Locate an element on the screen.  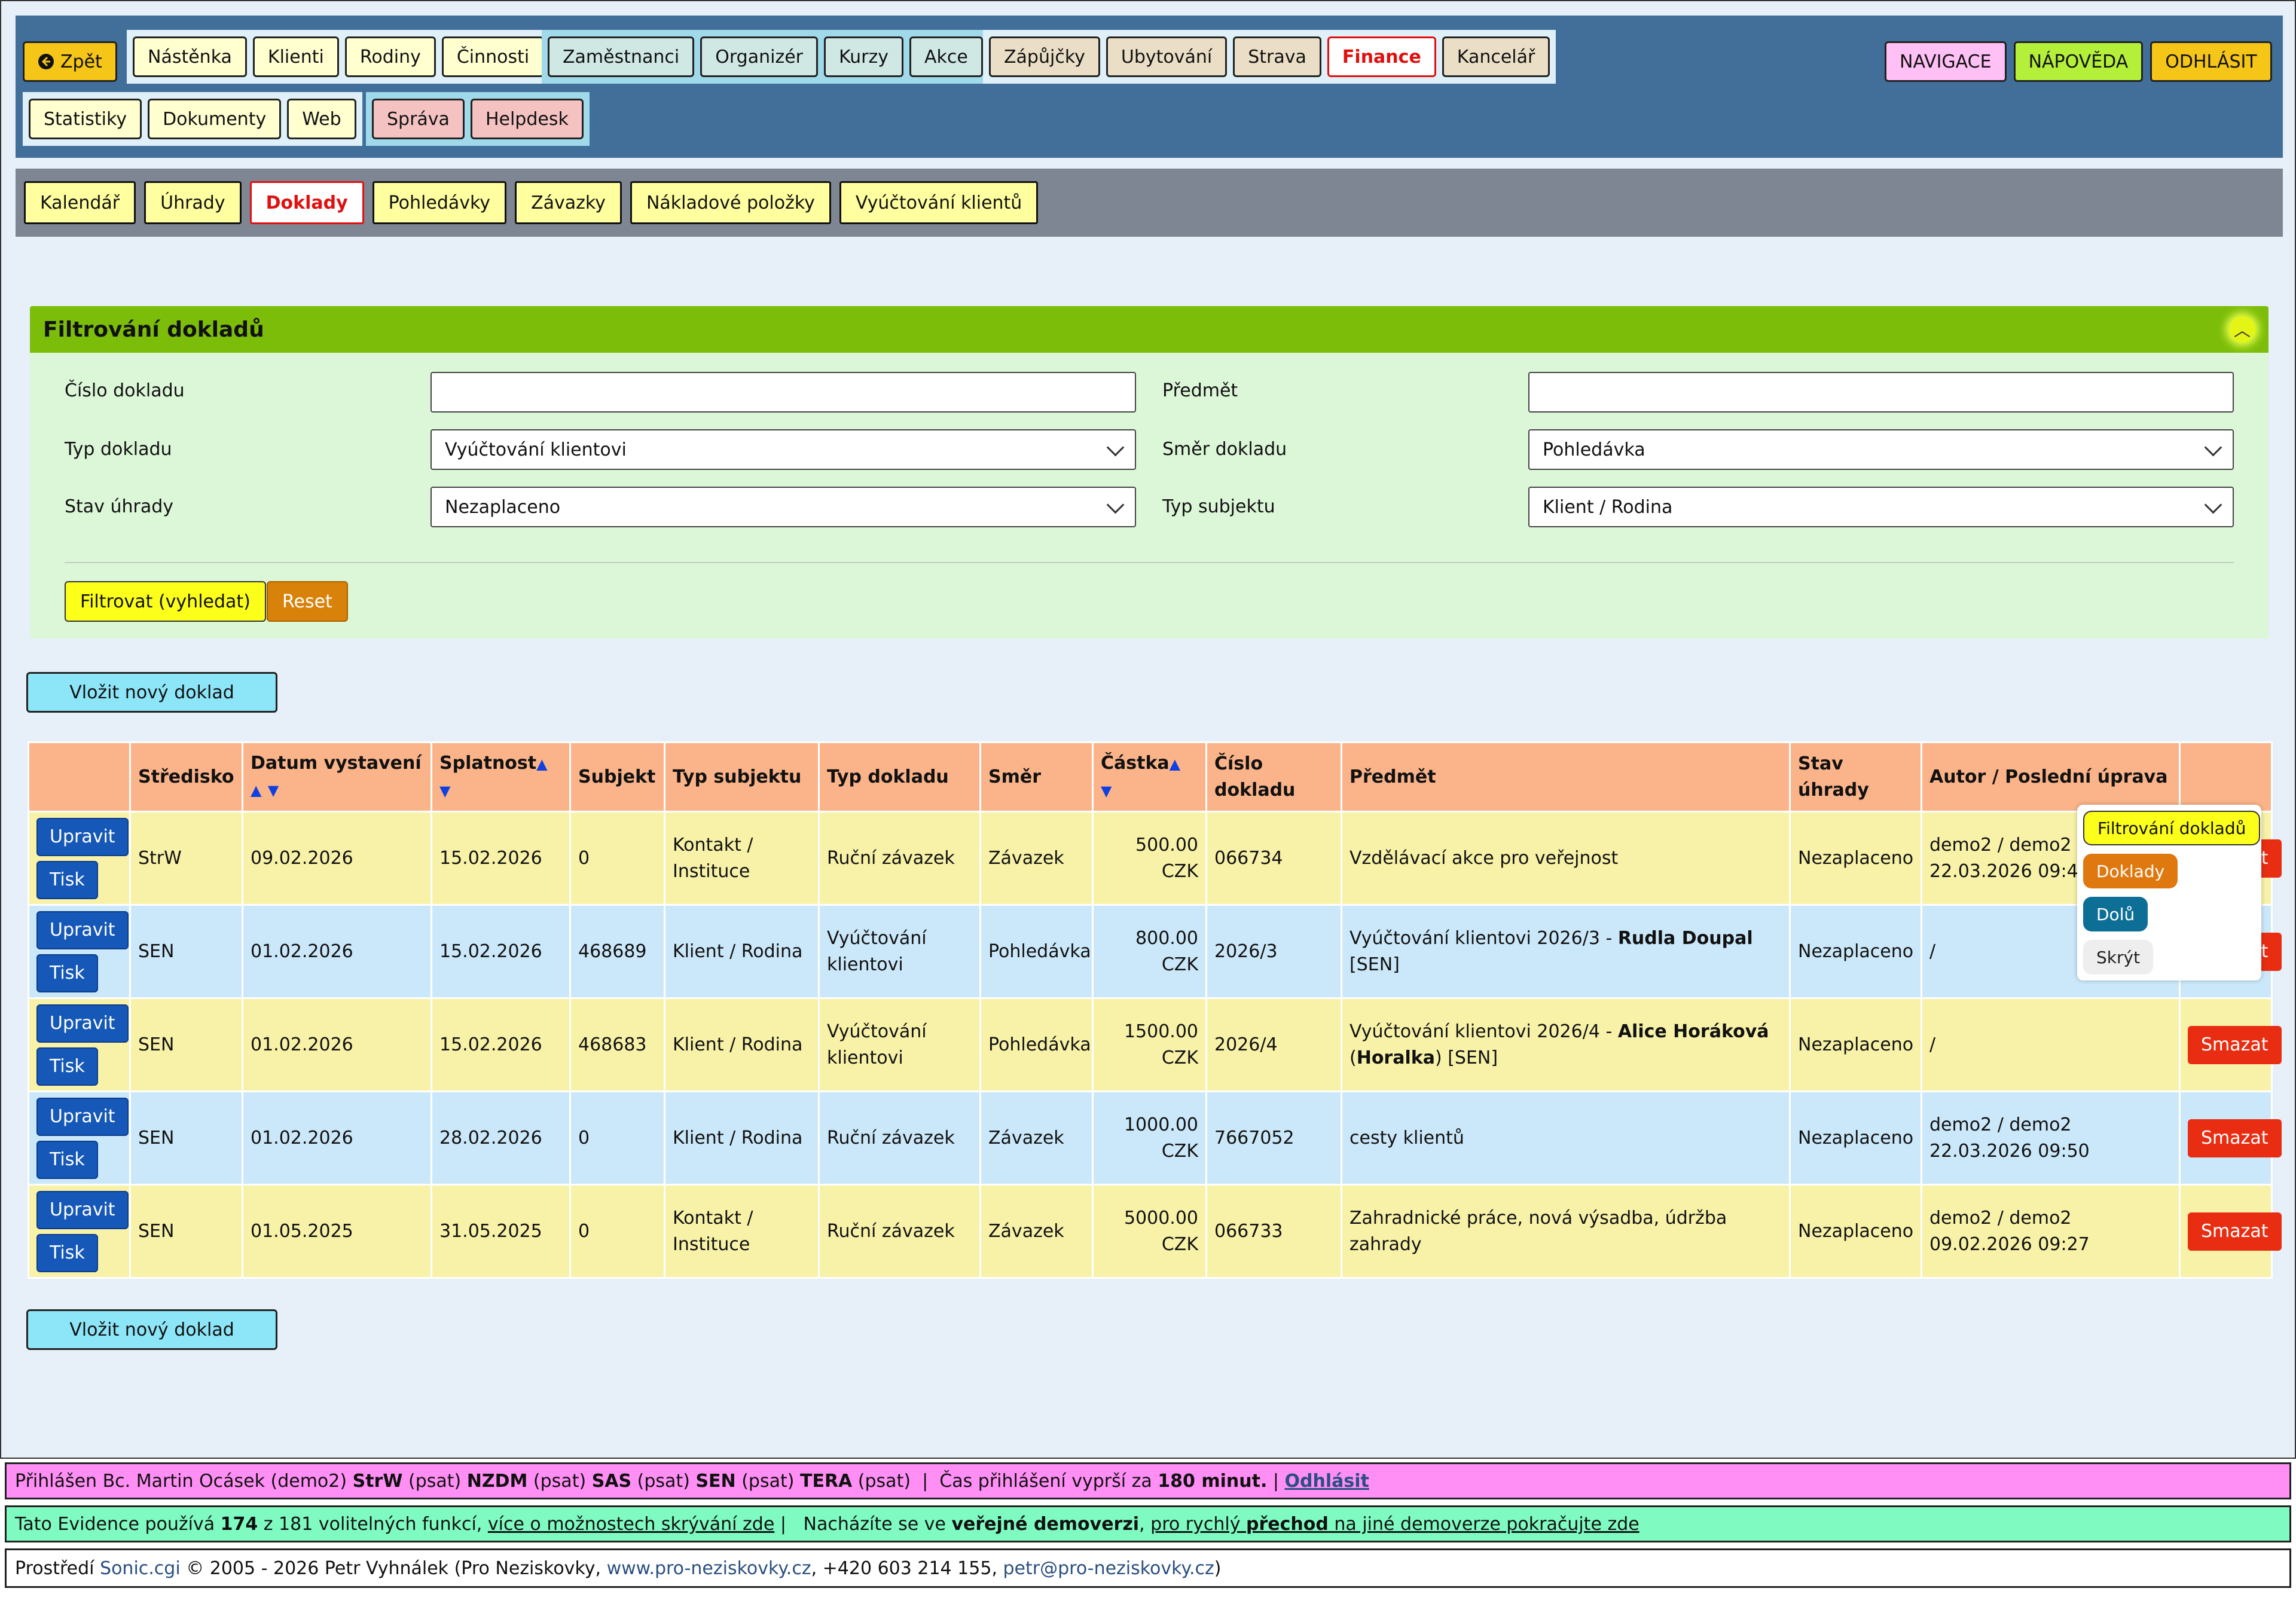
nav-helpdesk: Helpdesk is located at coordinates (527, 119).